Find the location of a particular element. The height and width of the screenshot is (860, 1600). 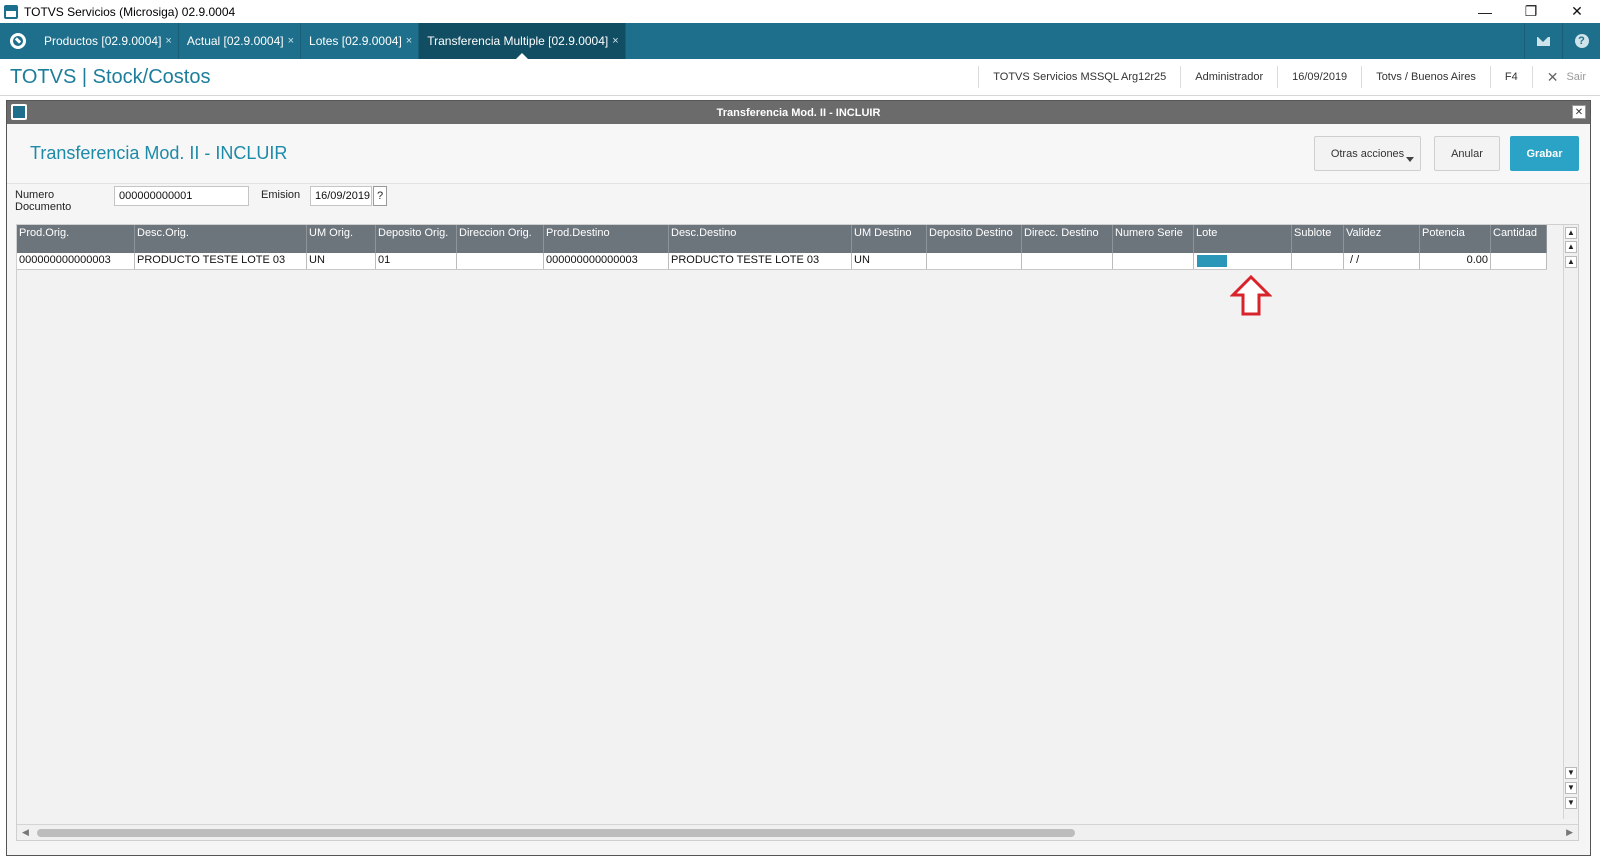

date-info: 16/09/2019 is located at coordinates (1319, 77).